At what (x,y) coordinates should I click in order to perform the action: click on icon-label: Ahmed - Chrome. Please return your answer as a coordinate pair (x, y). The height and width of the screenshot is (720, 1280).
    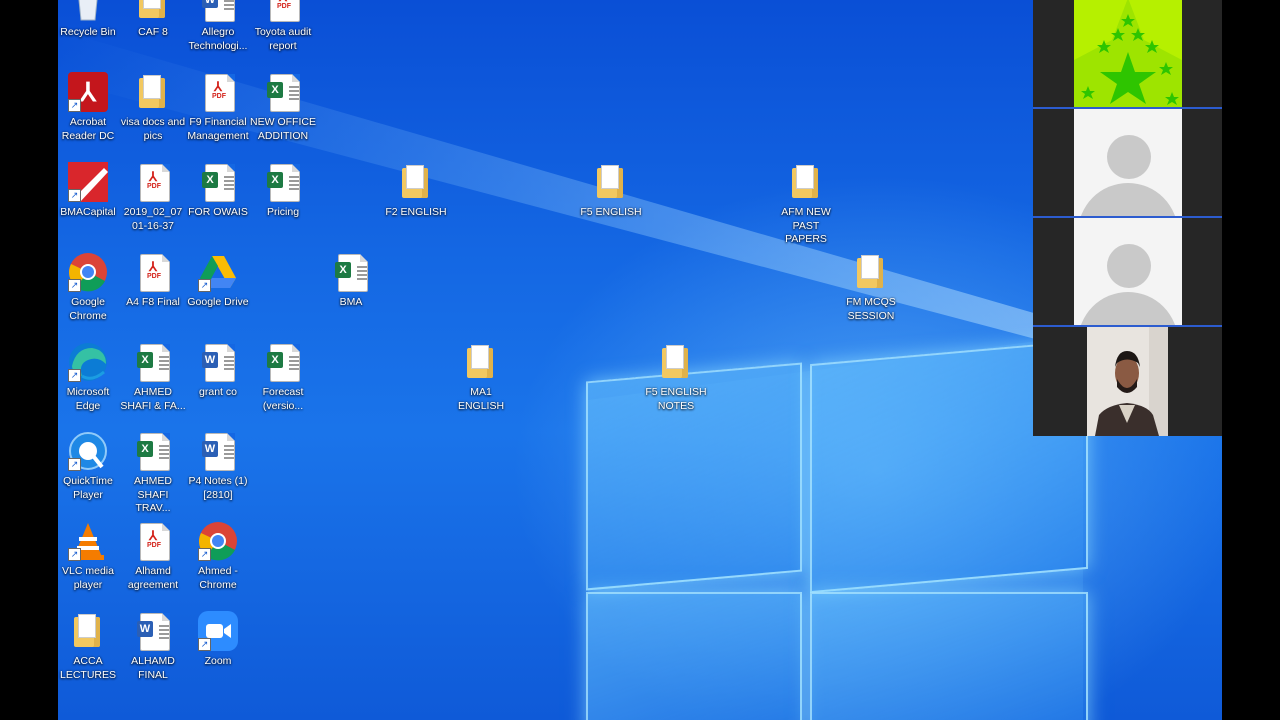
    Looking at the image, I should click on (218, 578).